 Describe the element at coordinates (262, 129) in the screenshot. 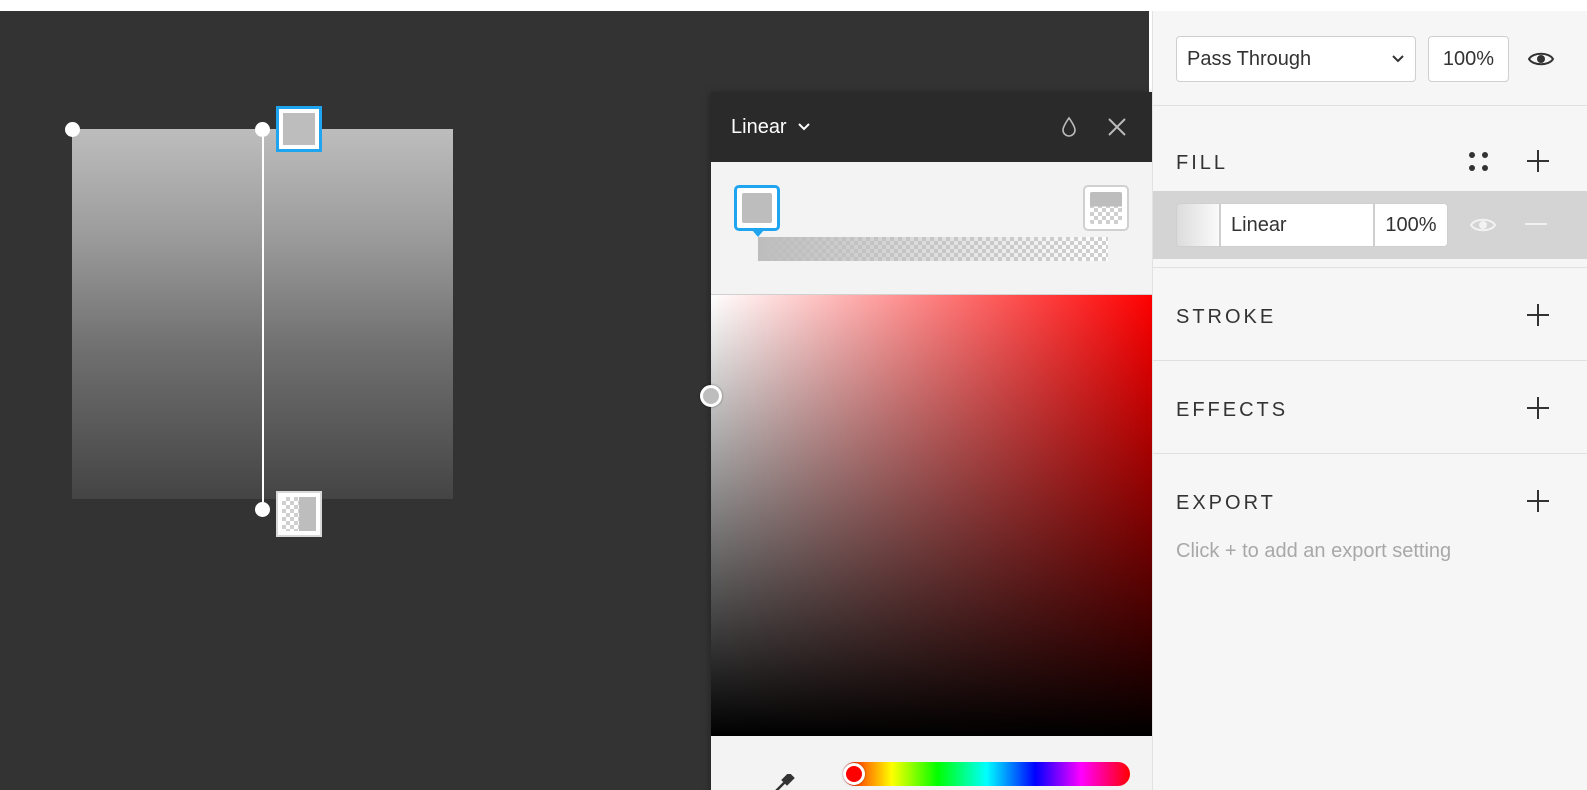

I see `gradient-handle-start` at that location.